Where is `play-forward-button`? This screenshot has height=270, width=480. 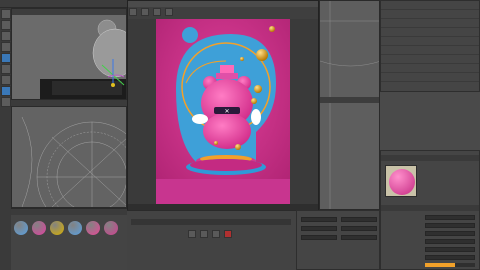 play-forward-button is located at coordinates (215, 234).